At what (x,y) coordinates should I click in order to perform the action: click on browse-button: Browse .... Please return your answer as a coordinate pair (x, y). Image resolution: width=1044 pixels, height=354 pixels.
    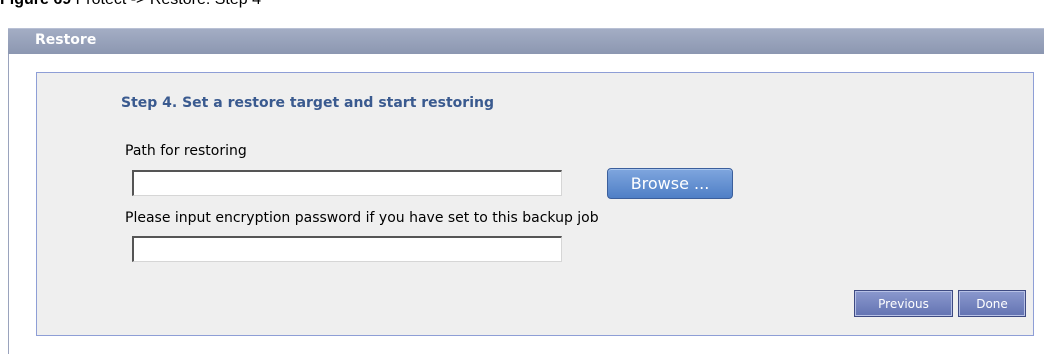
    Looking at the image, I should click on (670, 183).